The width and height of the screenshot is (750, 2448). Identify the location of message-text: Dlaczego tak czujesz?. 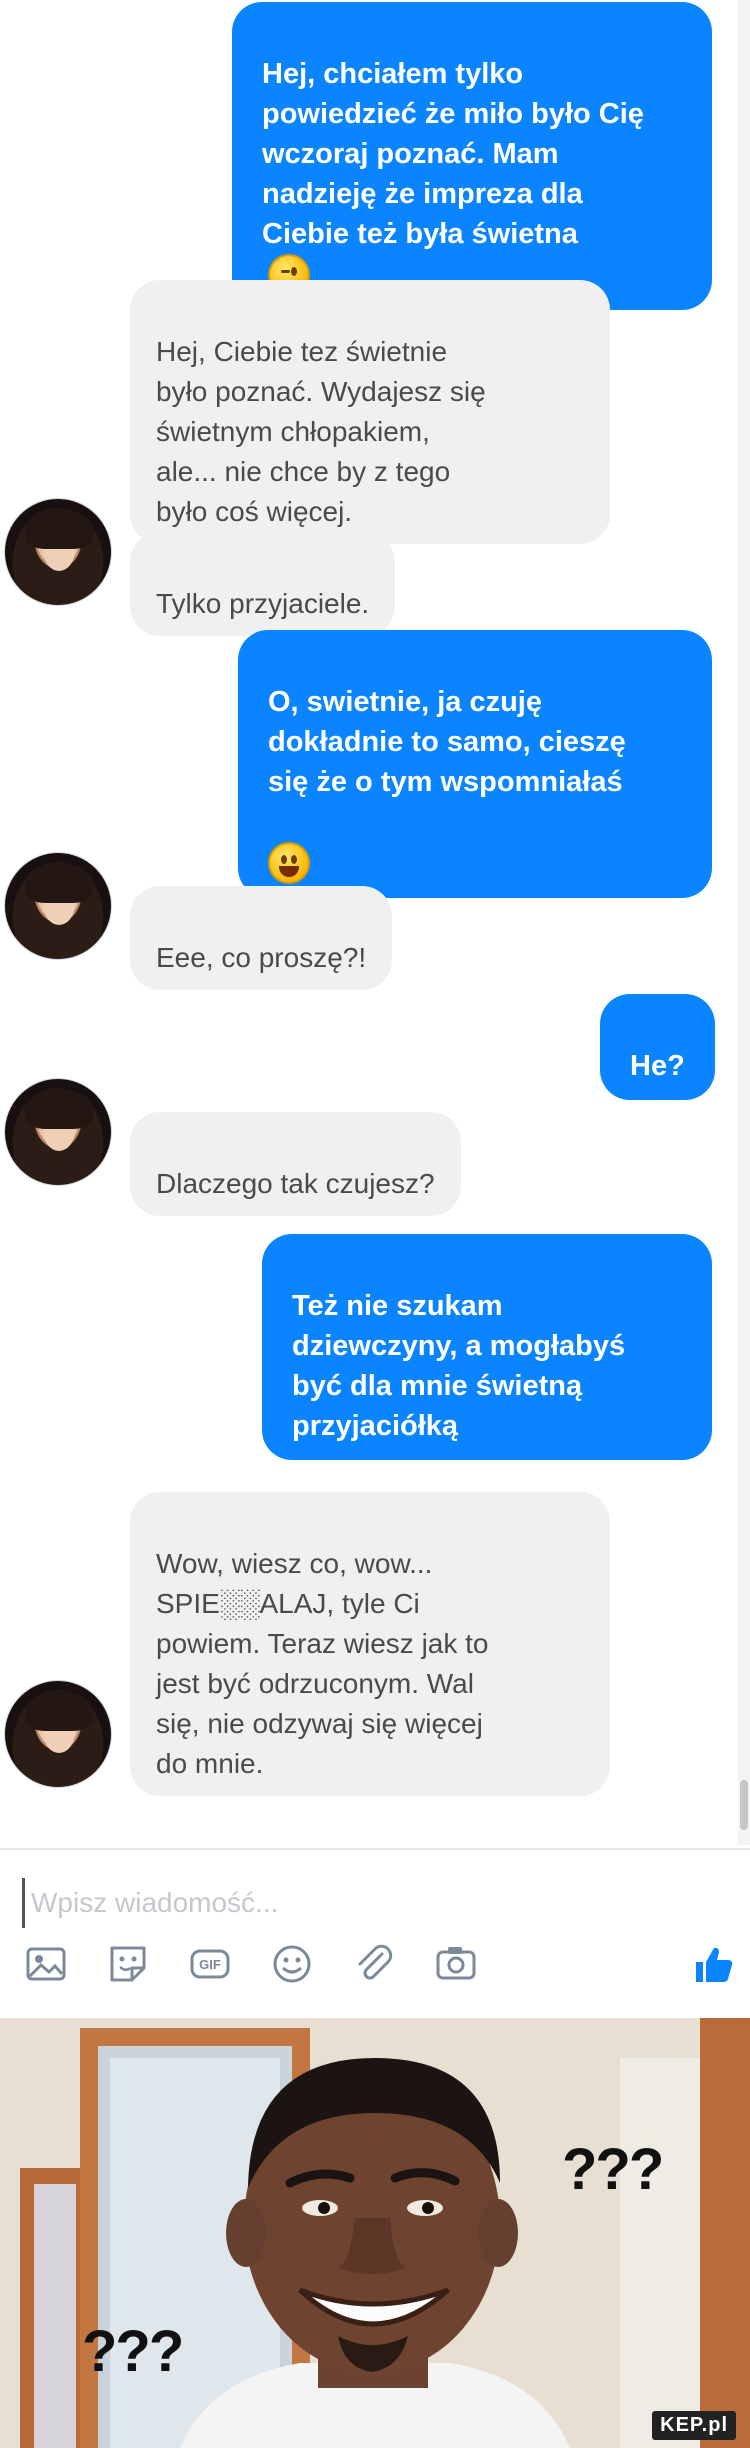
(295, 1183).